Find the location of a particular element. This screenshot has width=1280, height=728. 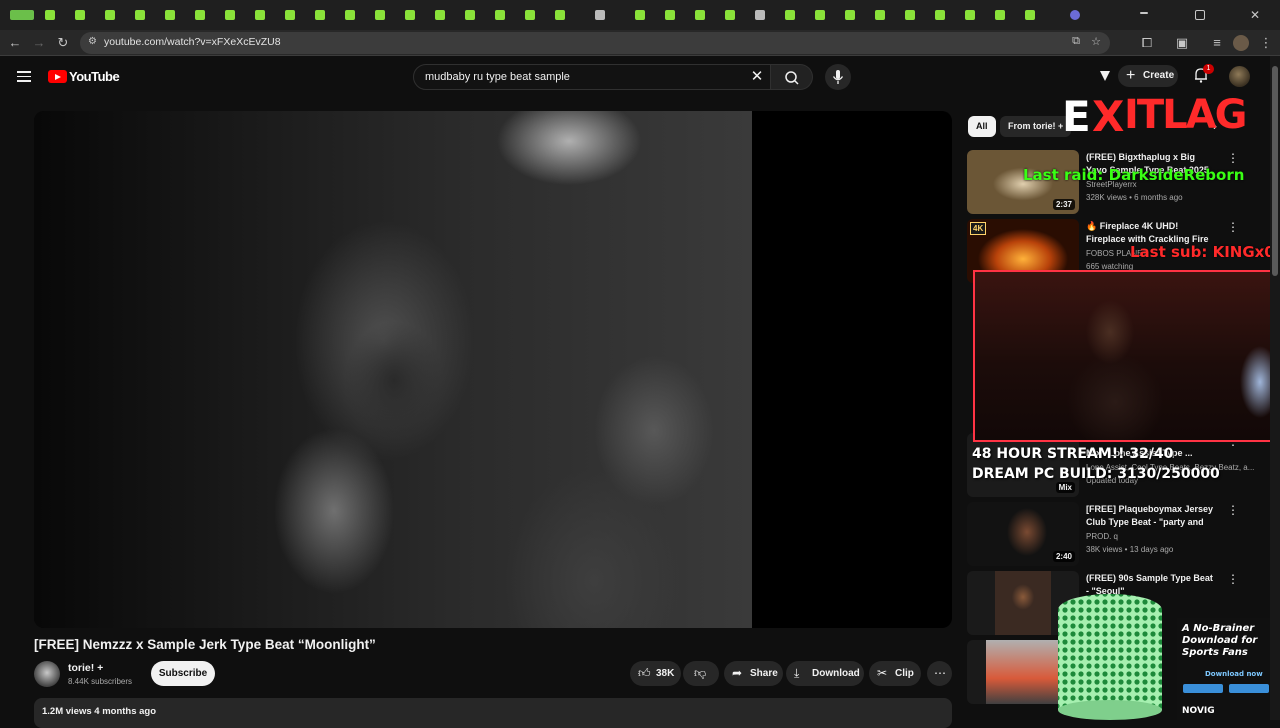

channel-avatar is located at coordinates (47, 674).